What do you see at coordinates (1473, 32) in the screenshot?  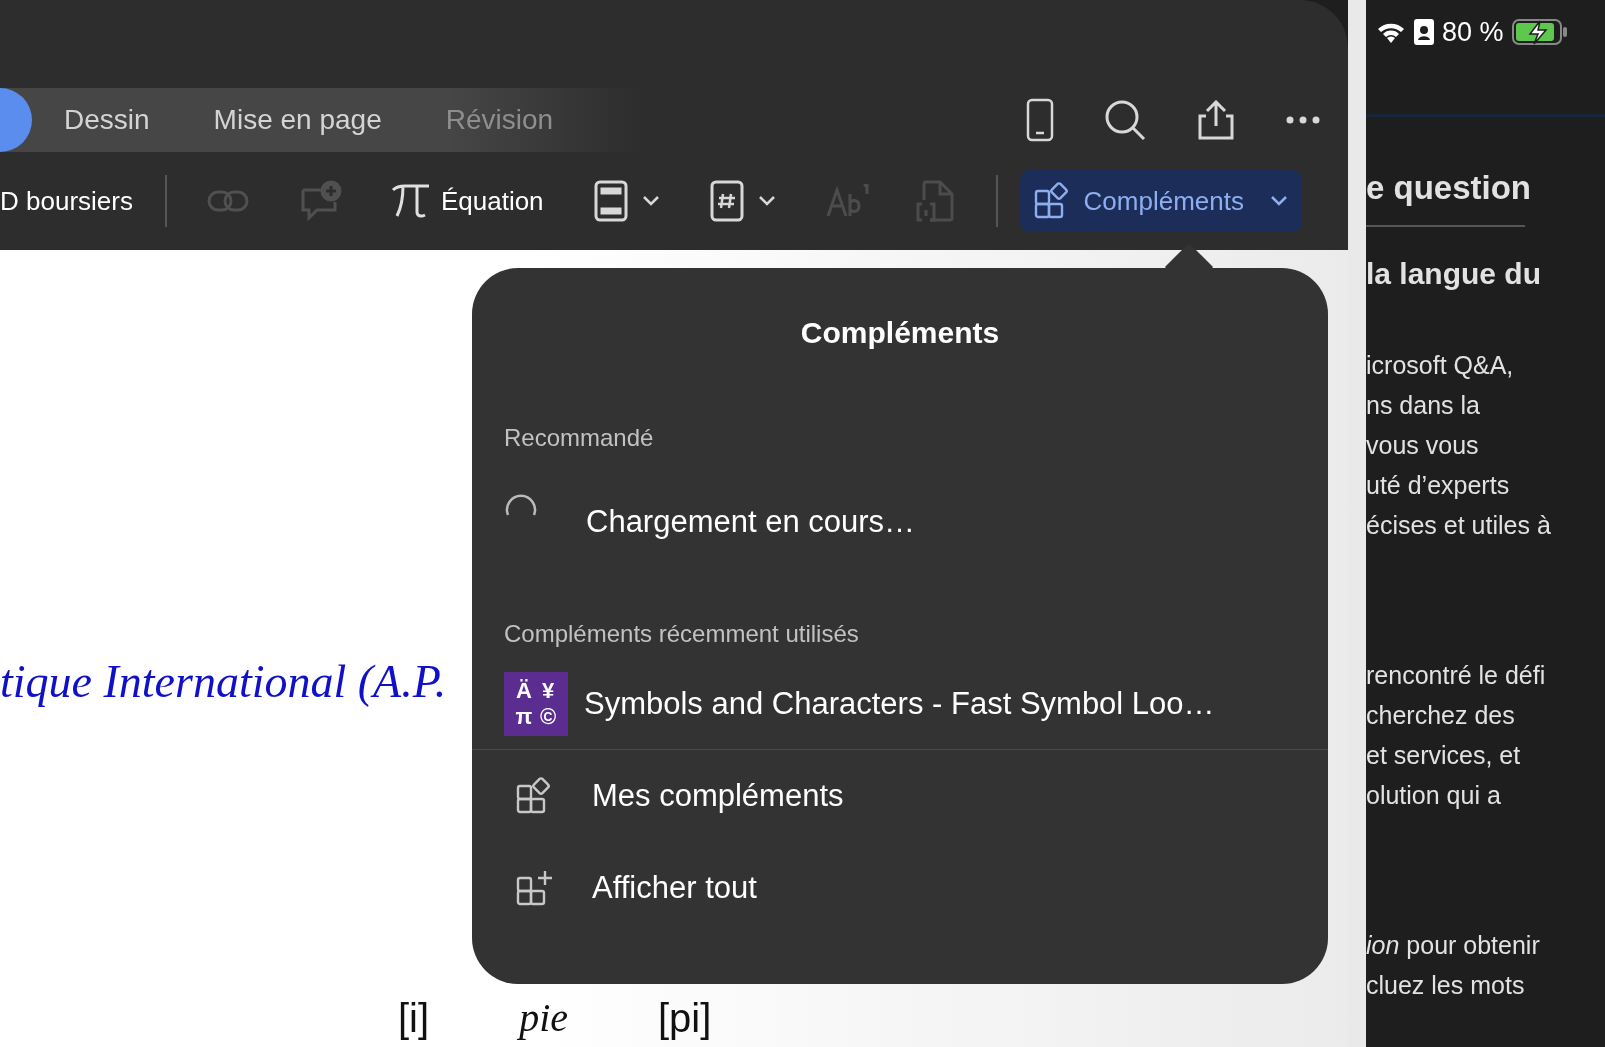 I see `battery-percentage: 80 %` at bounding box center [1473, 32].